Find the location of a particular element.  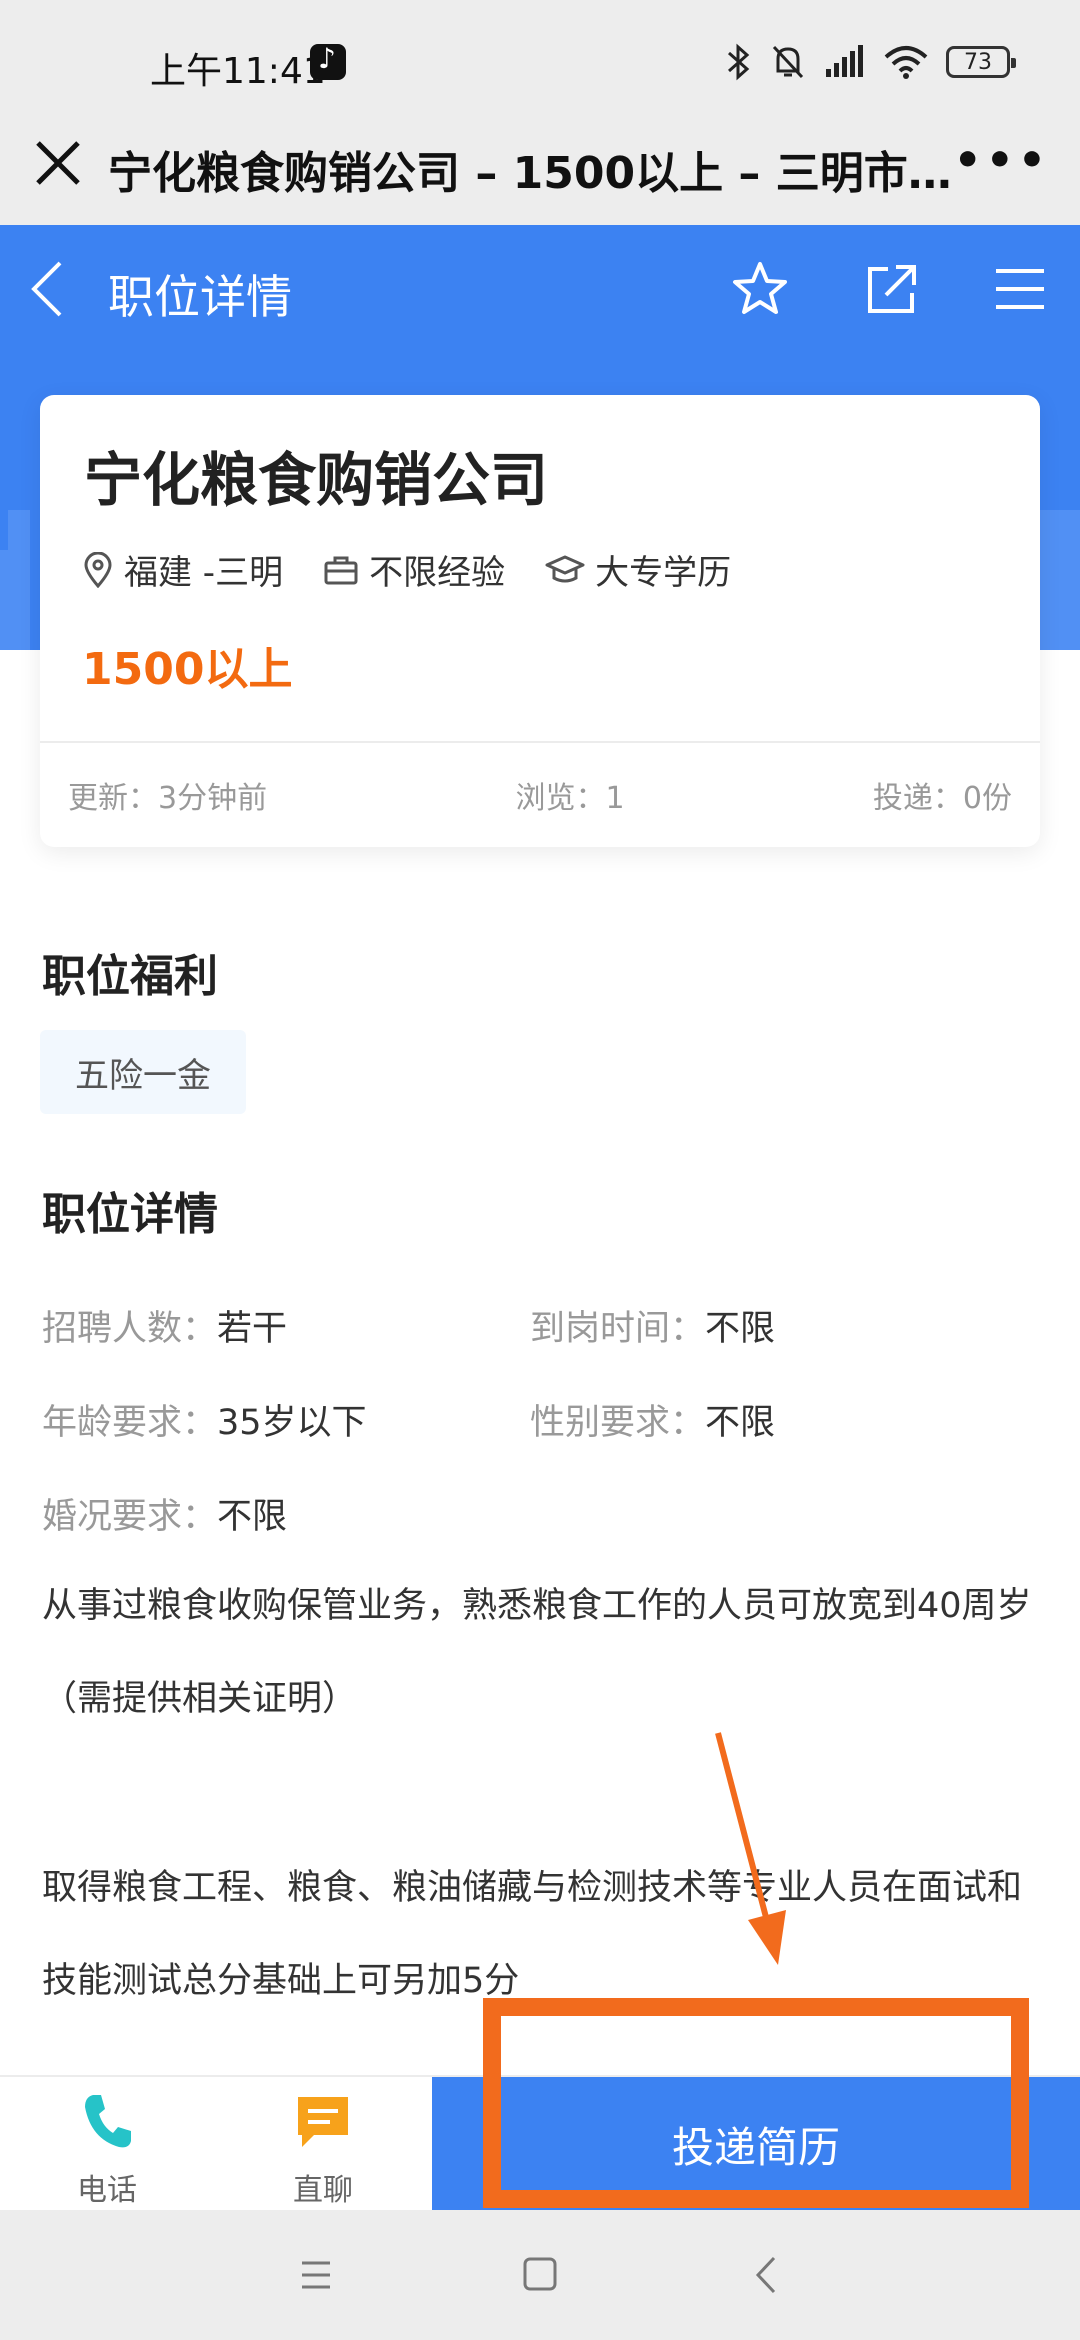

detail-value: 35岁以下 is located at coordinates (292, 1423).